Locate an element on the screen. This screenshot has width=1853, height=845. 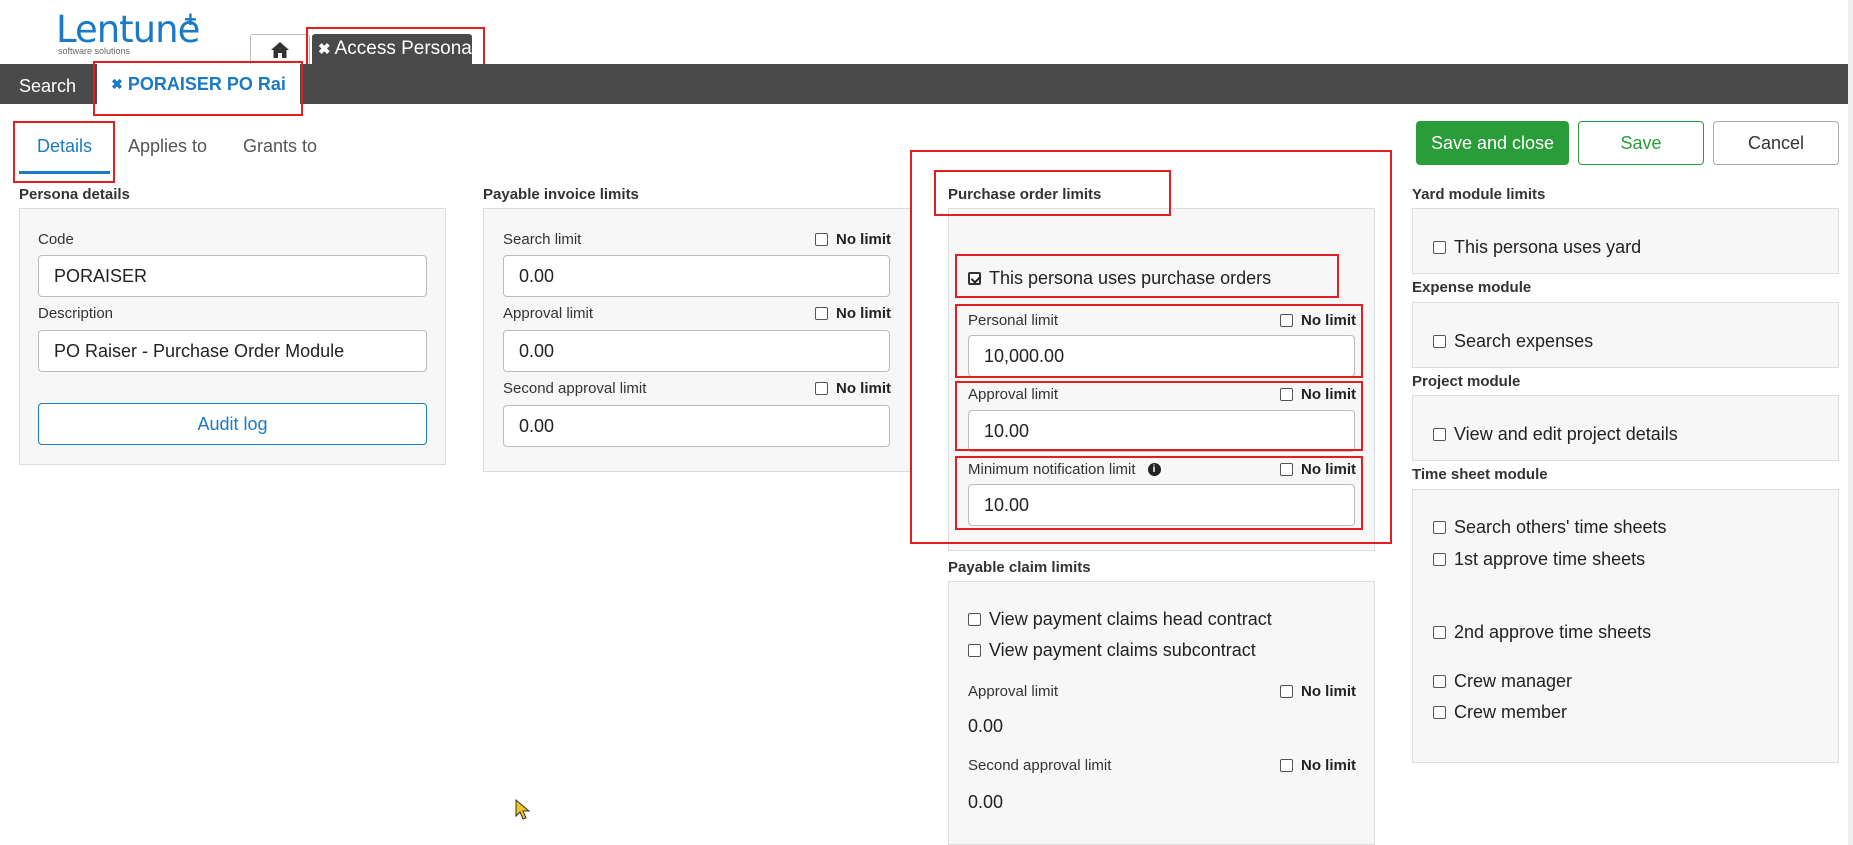
timesheet-option-label: Crew manager is located at coordinates (1513, 681).